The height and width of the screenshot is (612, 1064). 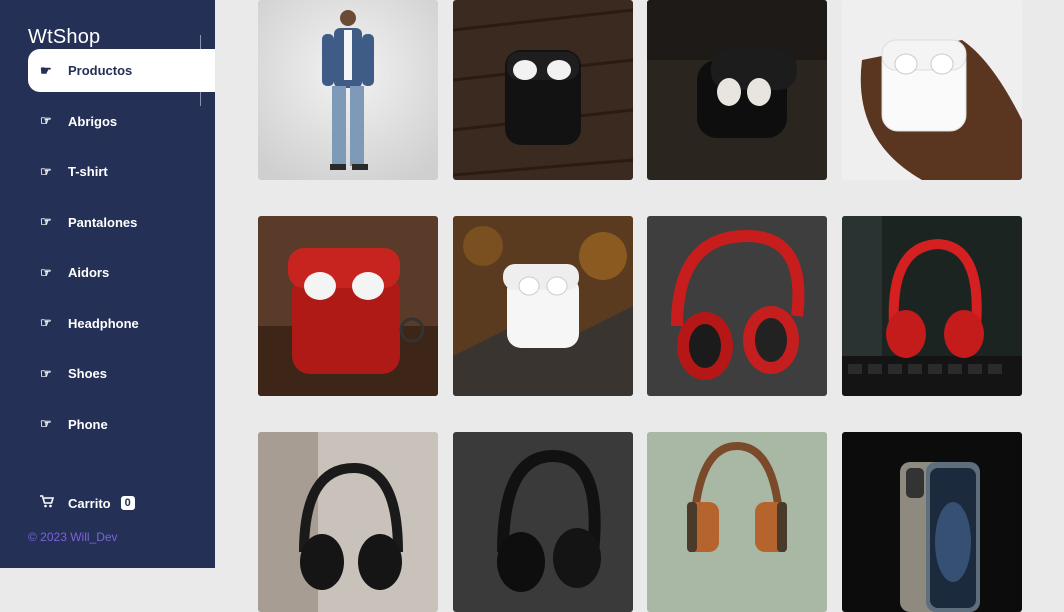 What do you see at coordinates (64, 37) in the screenshot?
I see `brand-logo: WtShop` at bounding box center [64, 37].